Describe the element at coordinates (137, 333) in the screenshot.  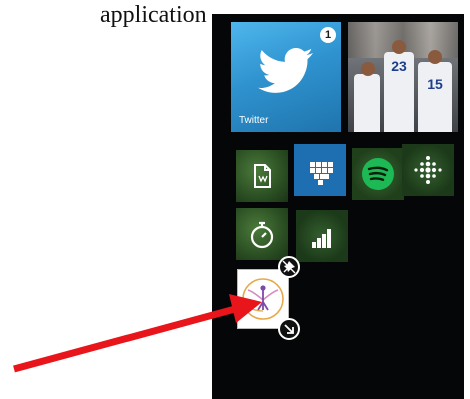
I see `red-pointer-arrow` at that location.